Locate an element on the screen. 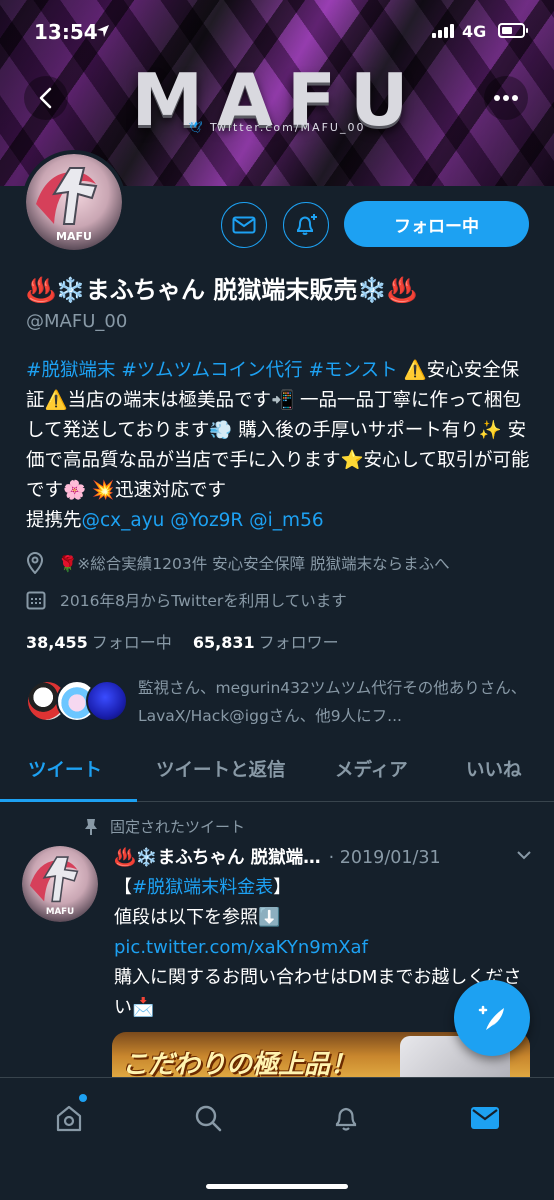 Image resolution: width=554 pixels, height=1200 pixels. tab-likes: いいね is located at coordinates (494, 769).